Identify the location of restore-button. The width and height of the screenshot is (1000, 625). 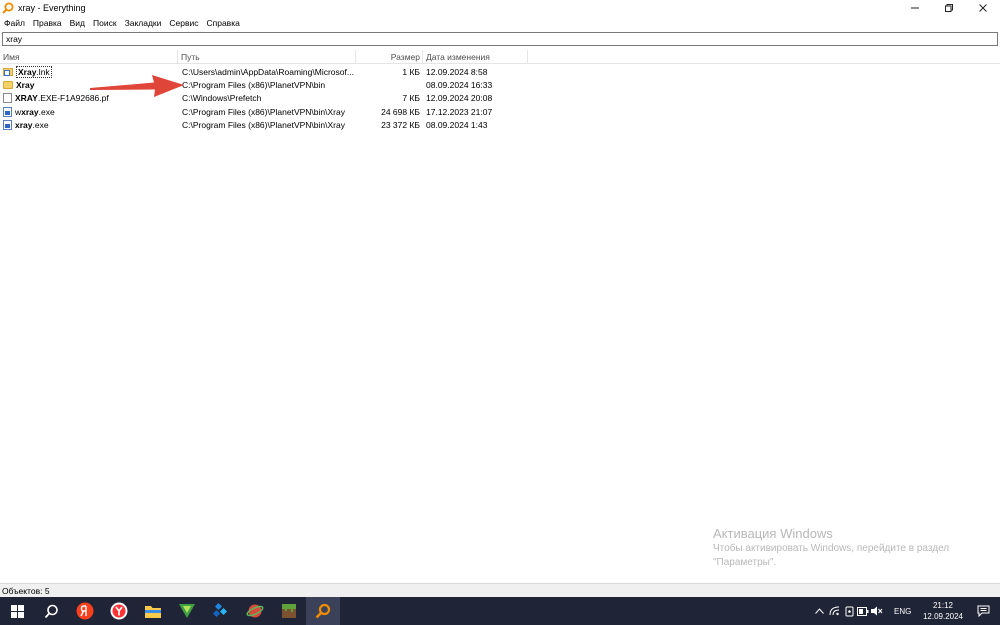
(949, 8).